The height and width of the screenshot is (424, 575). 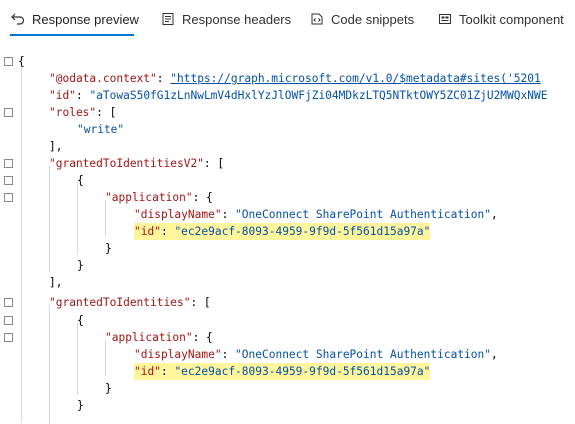 What do you see at coordinates (511, 19) in the screenshot?
I see `tab-toolkit-component-label: Toolkit component` at bounding box center [511, 19].